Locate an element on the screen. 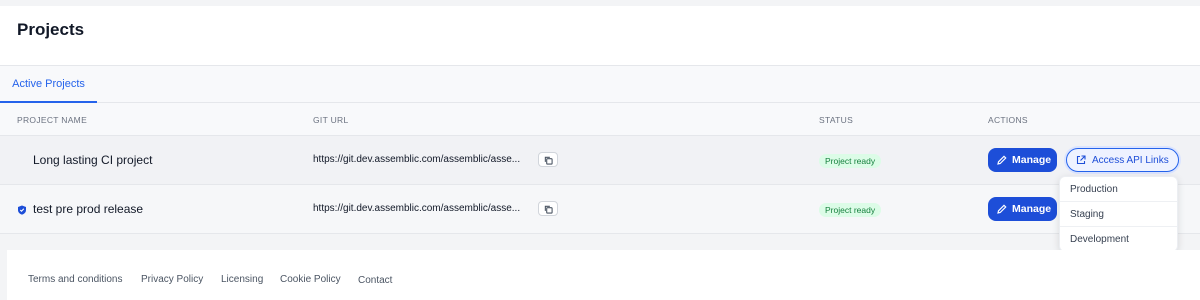  column-header-project-name: PROJECT NAME is located at coordinates (52, 120).